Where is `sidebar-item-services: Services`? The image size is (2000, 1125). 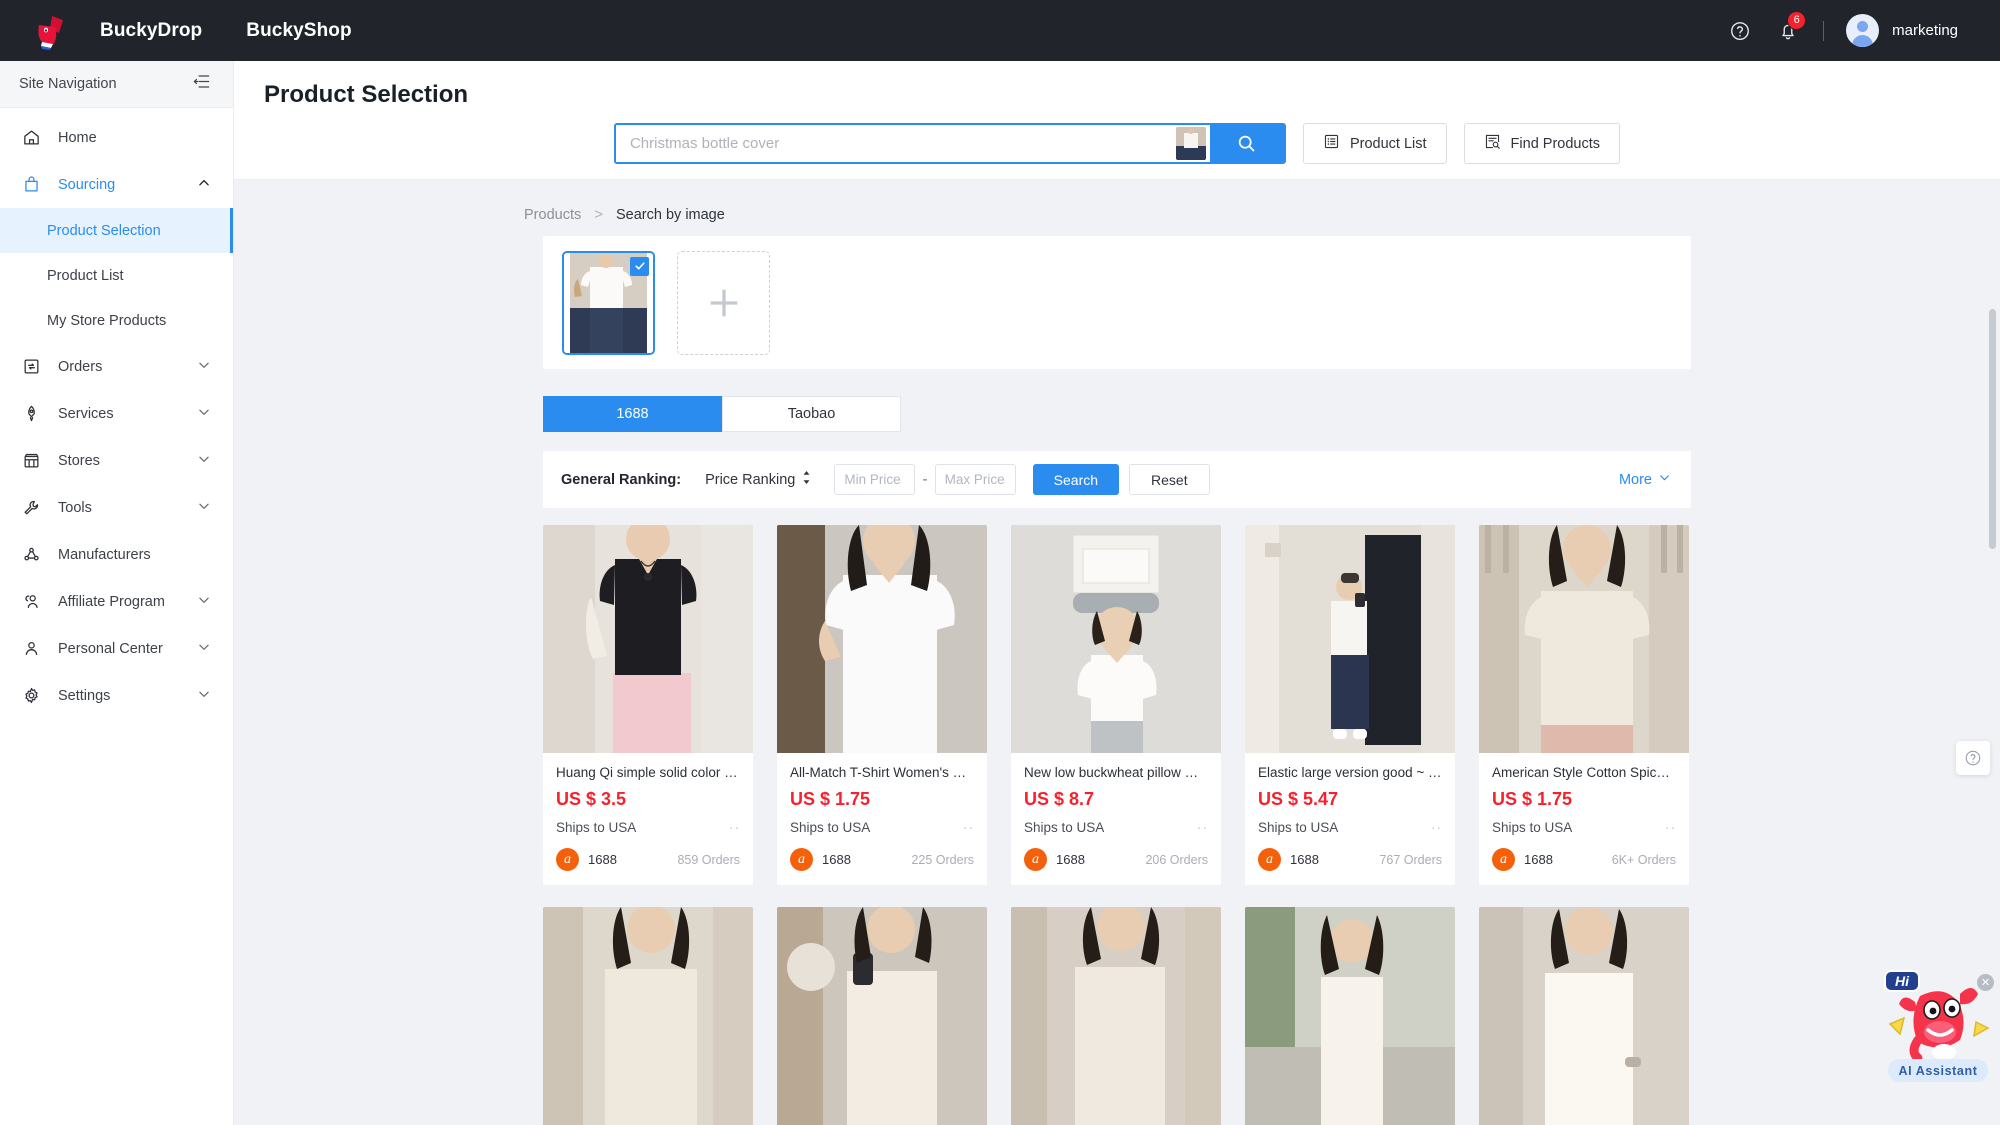 sidebar-item-services: Services is located at coordinates (116, 413).